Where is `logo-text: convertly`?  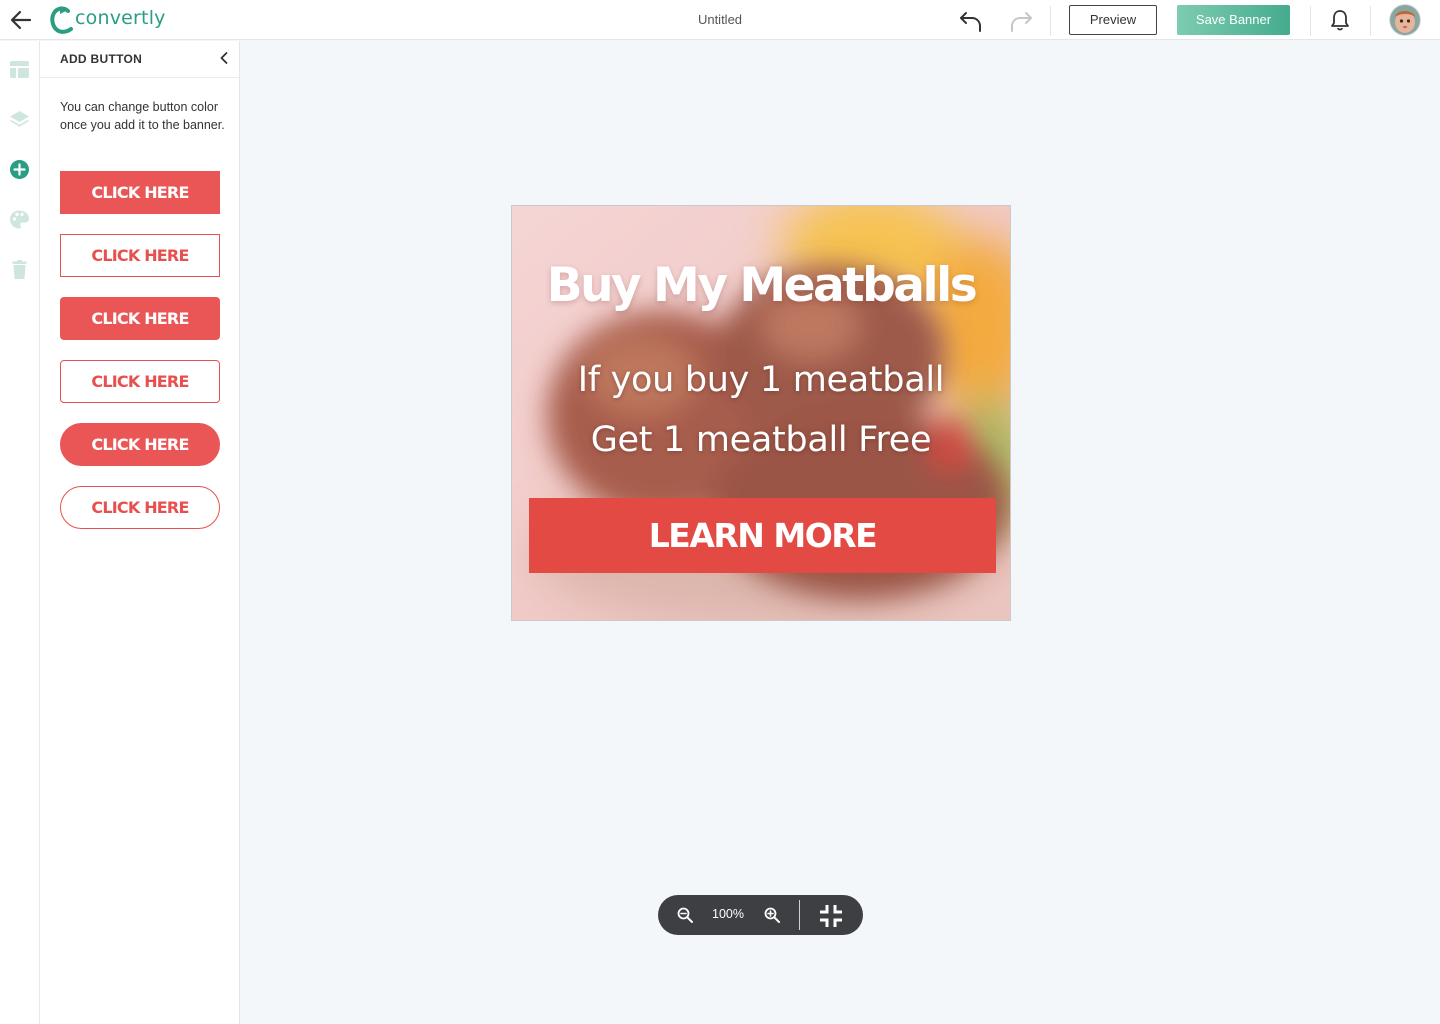 logo-text: convertly is located at coordinates (120, 17).